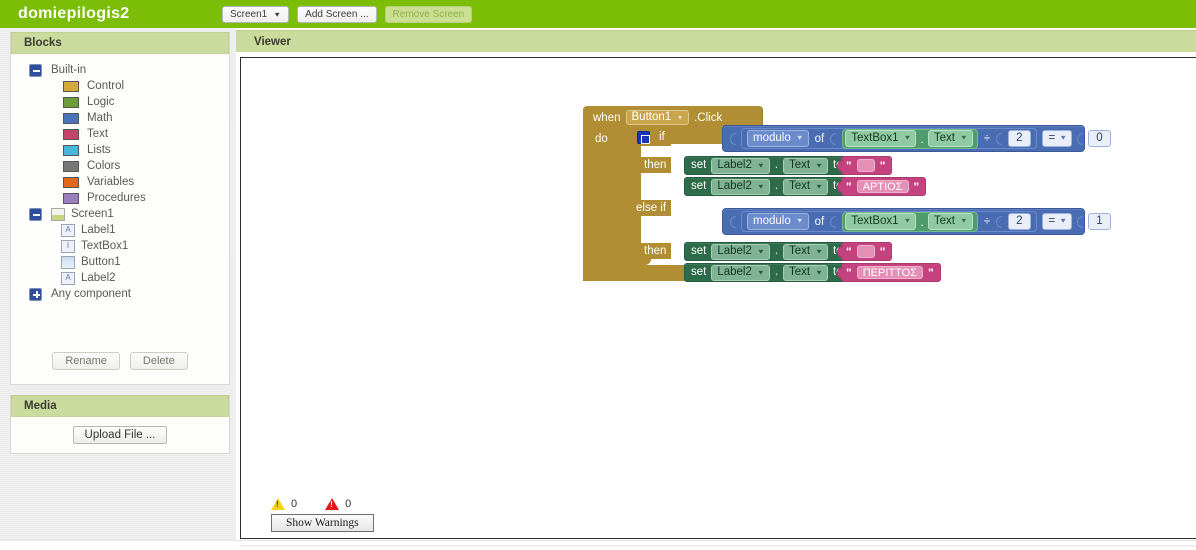  Describe the element at coordinates (120, 230) in the screenshot. I see `tree-item-label1: A Label1` at that location.